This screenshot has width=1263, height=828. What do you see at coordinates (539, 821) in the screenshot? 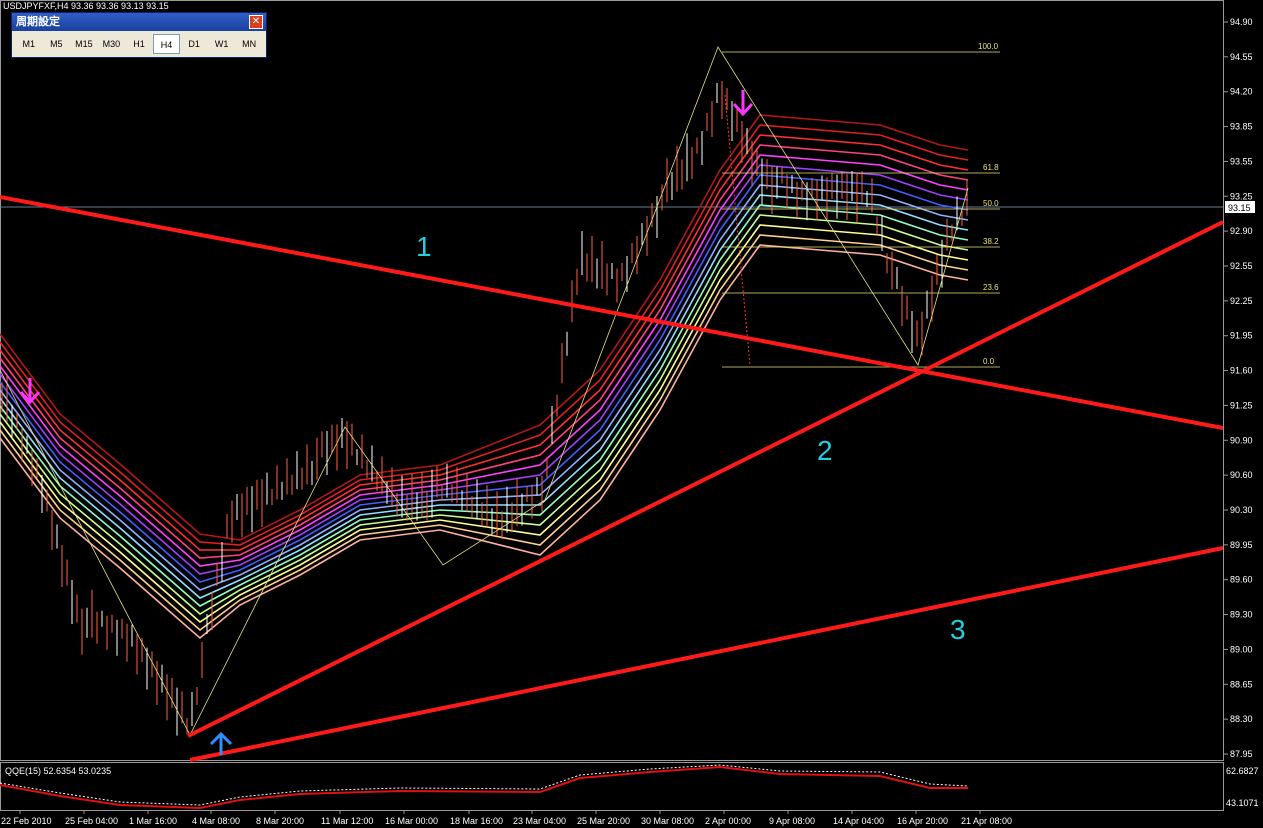
I see `time-tick-label: 23 Mar 04:00` at bounding box center [539, 821].